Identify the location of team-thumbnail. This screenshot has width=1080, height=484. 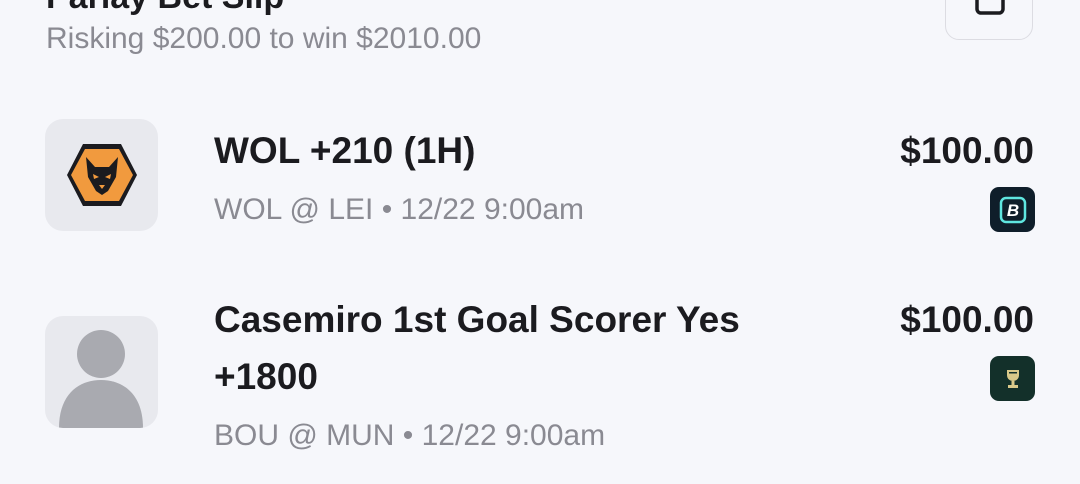
(101, 175).